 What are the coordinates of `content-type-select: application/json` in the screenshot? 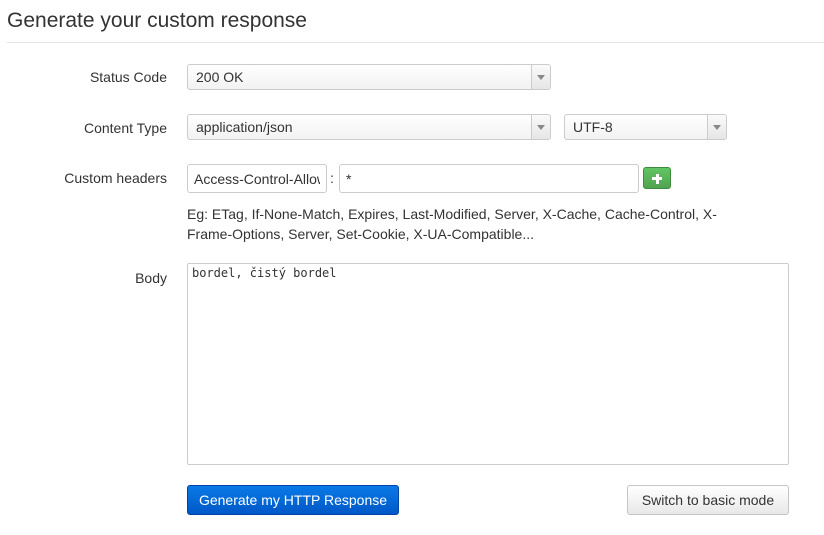 It's located at (369, 127).